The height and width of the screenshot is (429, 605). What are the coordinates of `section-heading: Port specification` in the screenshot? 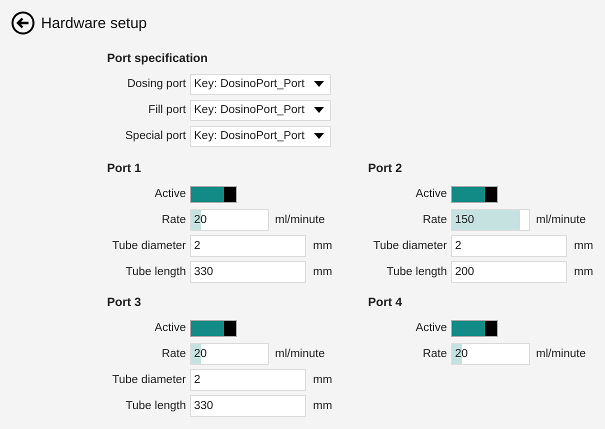 It's located at (158, 58).